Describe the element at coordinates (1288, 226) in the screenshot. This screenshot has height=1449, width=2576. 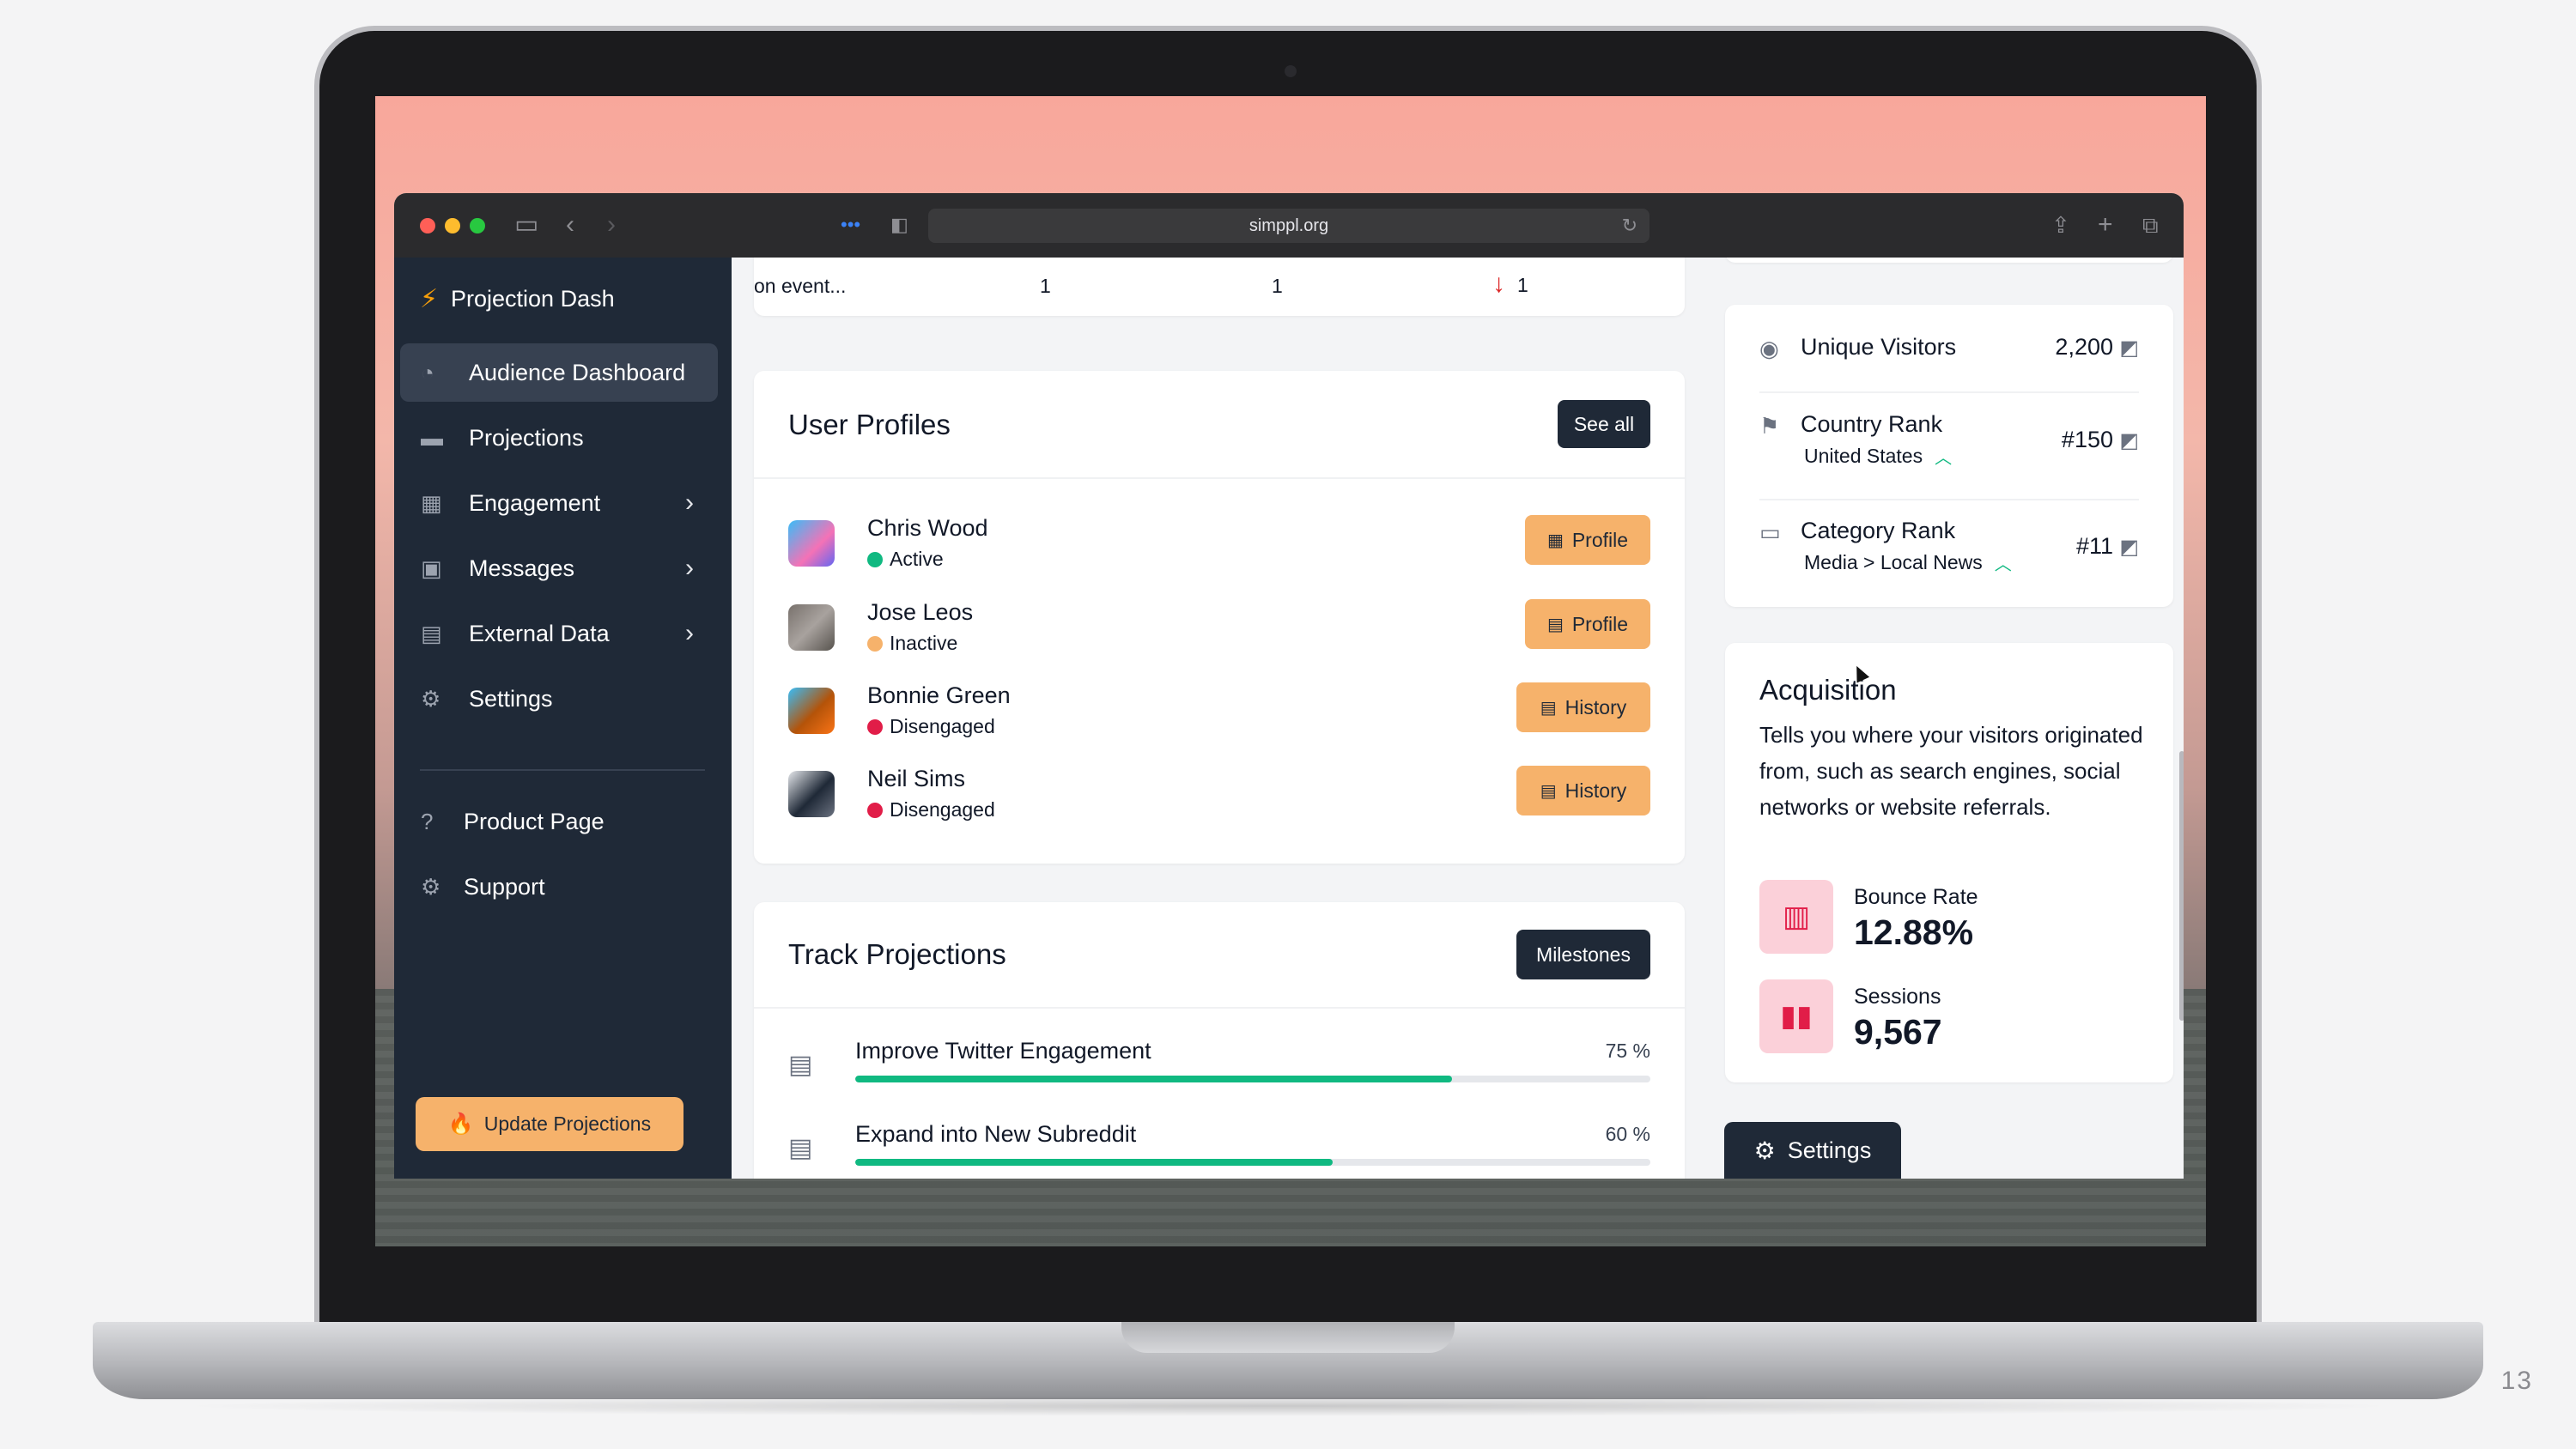
I see `address-bar: simppl.org ↻` at that location.